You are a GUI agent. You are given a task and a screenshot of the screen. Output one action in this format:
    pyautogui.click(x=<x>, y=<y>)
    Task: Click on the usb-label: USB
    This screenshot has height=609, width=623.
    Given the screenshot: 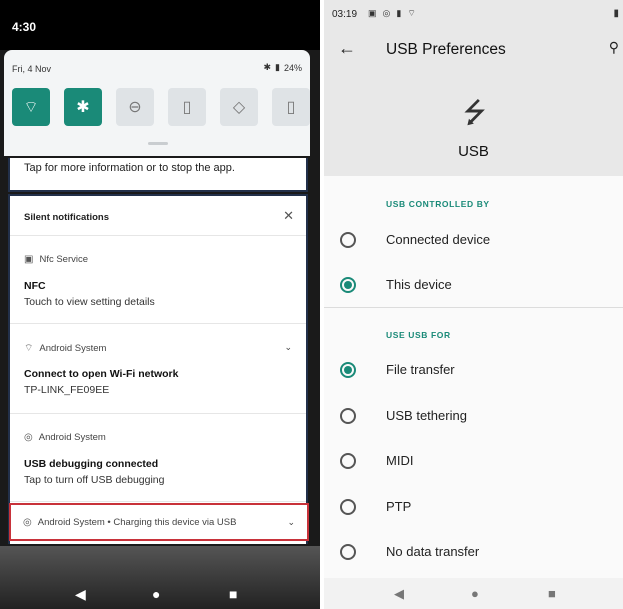 What is the action you would take?
    pyautogui.click(x=473, y=151)
    